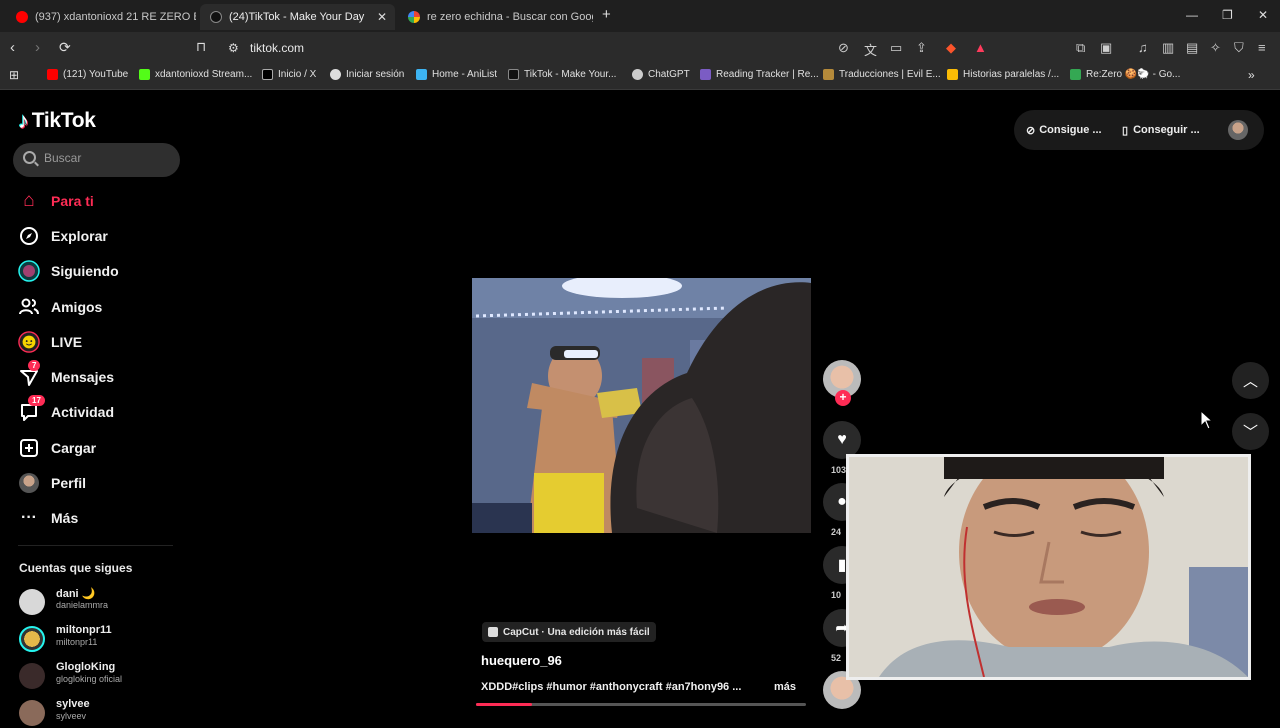 This screenshot has height=728, width=1280. Describe the element at coordinates (98, 375) in the screenshot. I see `nav-mensajes: 7 Mensajes` at that location.